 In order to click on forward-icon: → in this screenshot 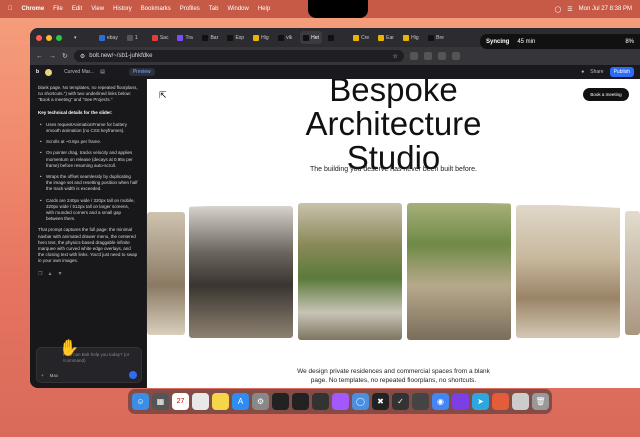, I will do `click(52, 56)`.